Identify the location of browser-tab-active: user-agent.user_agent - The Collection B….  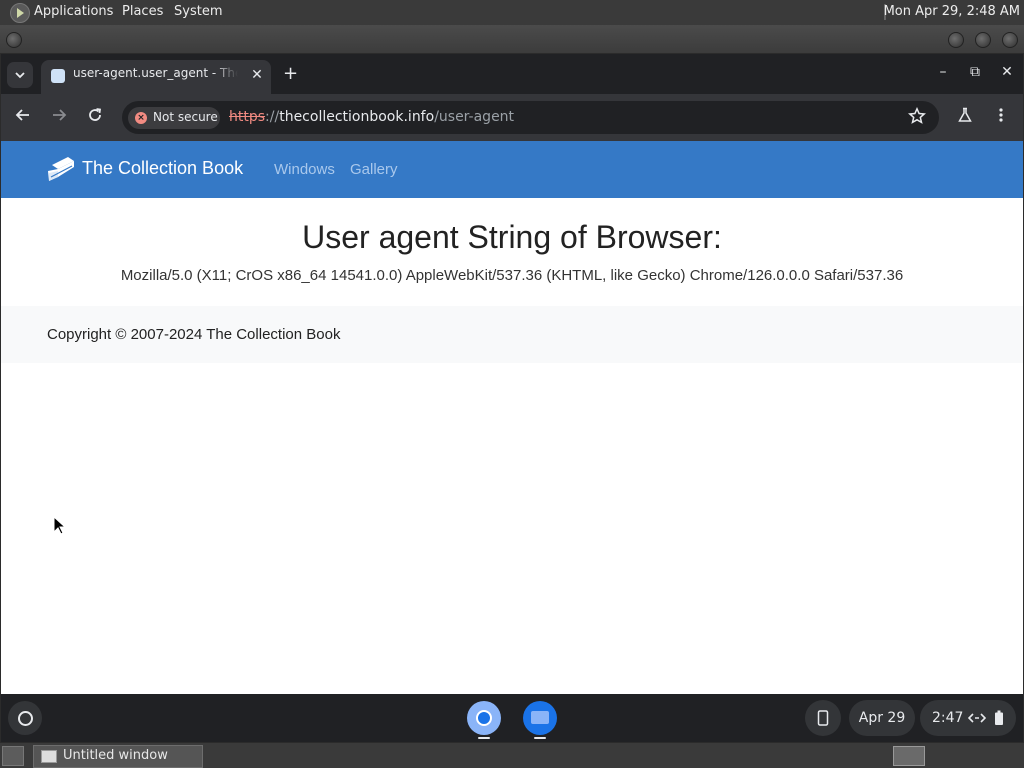
(156, 77).